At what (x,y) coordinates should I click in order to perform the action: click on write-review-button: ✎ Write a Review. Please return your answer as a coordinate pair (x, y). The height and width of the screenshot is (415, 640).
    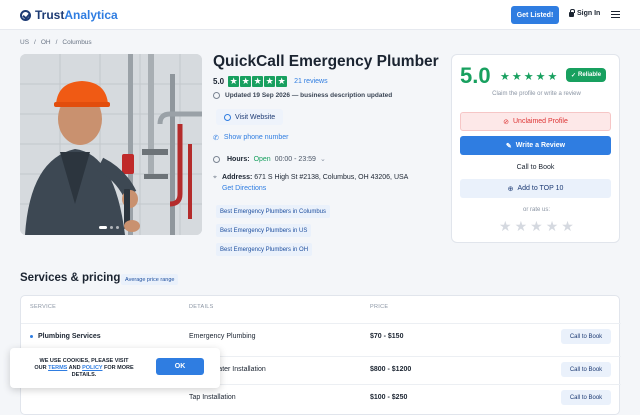
    Looking at the image, I should click on (535, 145).